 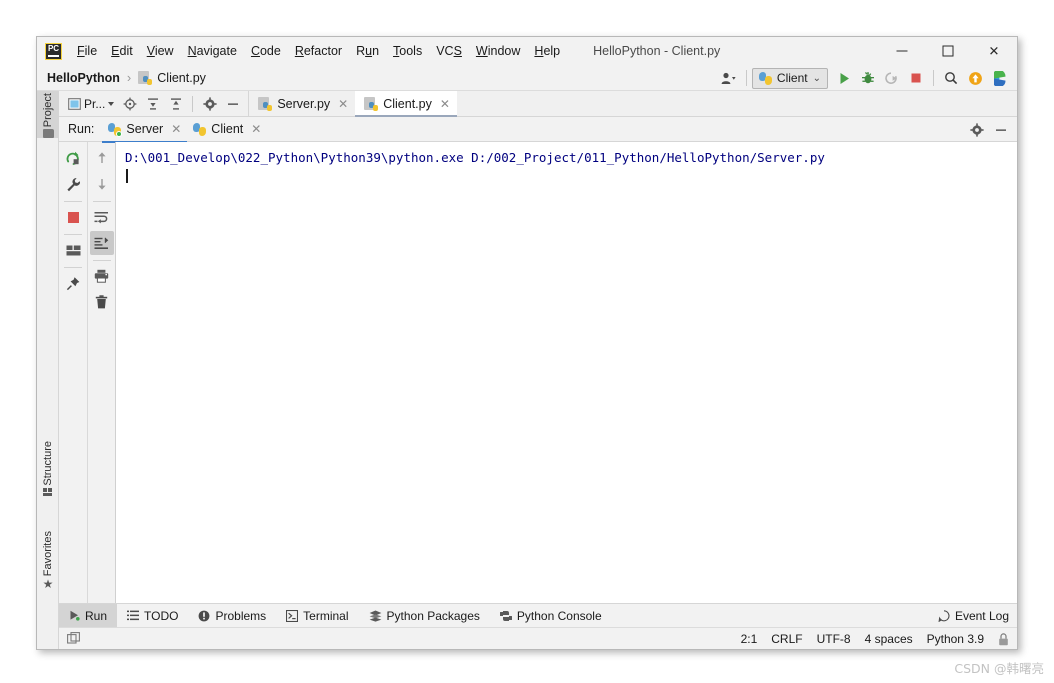 What do you see at coordinates (193, 103) in the screenshot?
I see `tool-separator` at bounding box center [193, 103].